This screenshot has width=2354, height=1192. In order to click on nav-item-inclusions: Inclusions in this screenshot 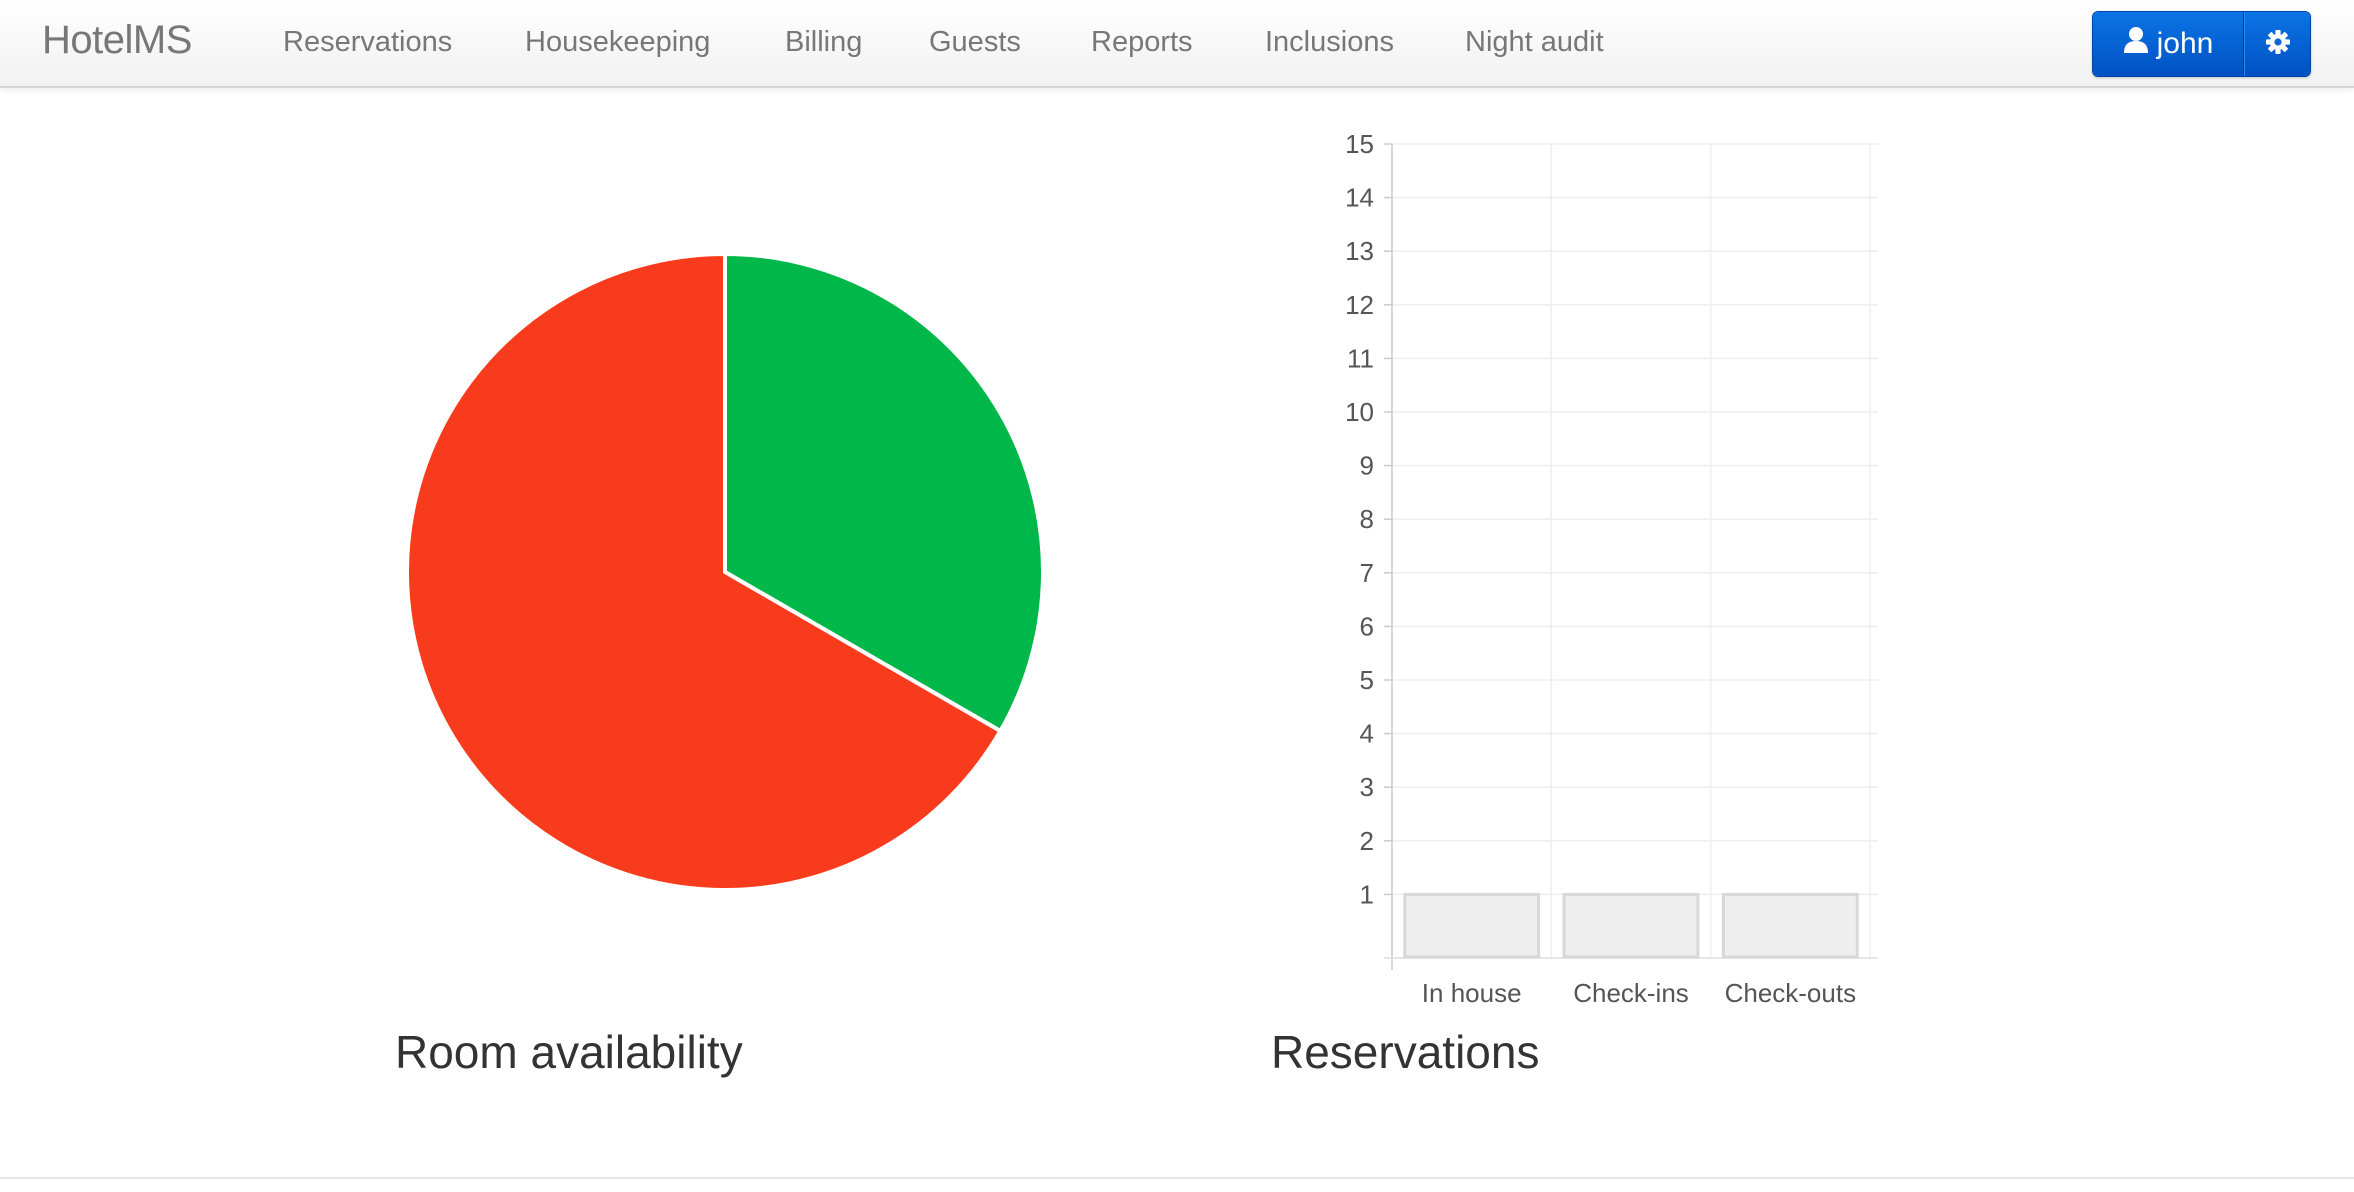, I will do `click(1329, 42)`.